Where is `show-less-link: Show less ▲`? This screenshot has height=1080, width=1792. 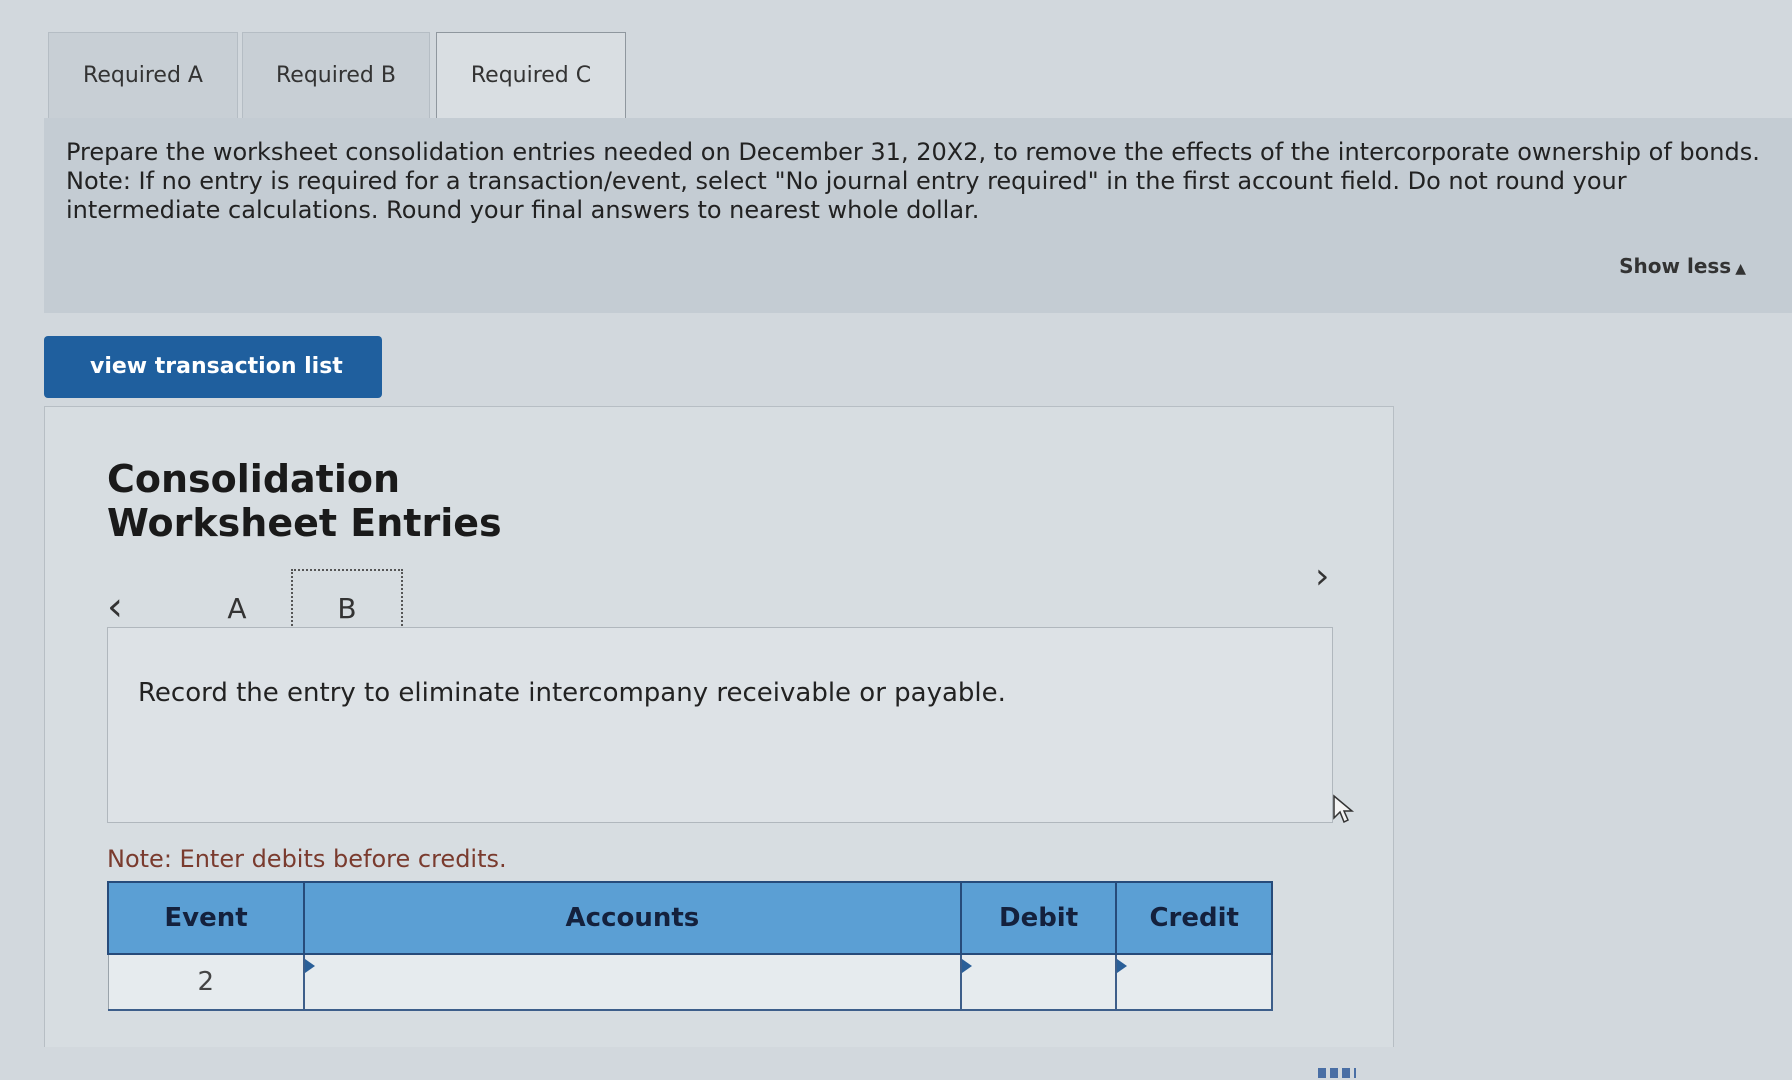 show-less-link: Show less ▲ is located at coordinates (1682, 268).